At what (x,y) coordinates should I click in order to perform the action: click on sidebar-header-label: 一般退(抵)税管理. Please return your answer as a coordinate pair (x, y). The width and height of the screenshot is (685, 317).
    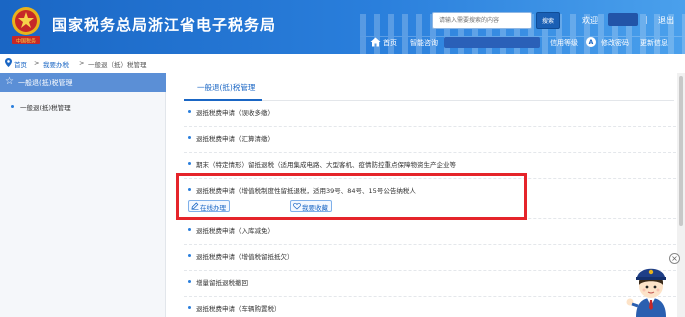
    Looking at the image, I should click on (45, 83).